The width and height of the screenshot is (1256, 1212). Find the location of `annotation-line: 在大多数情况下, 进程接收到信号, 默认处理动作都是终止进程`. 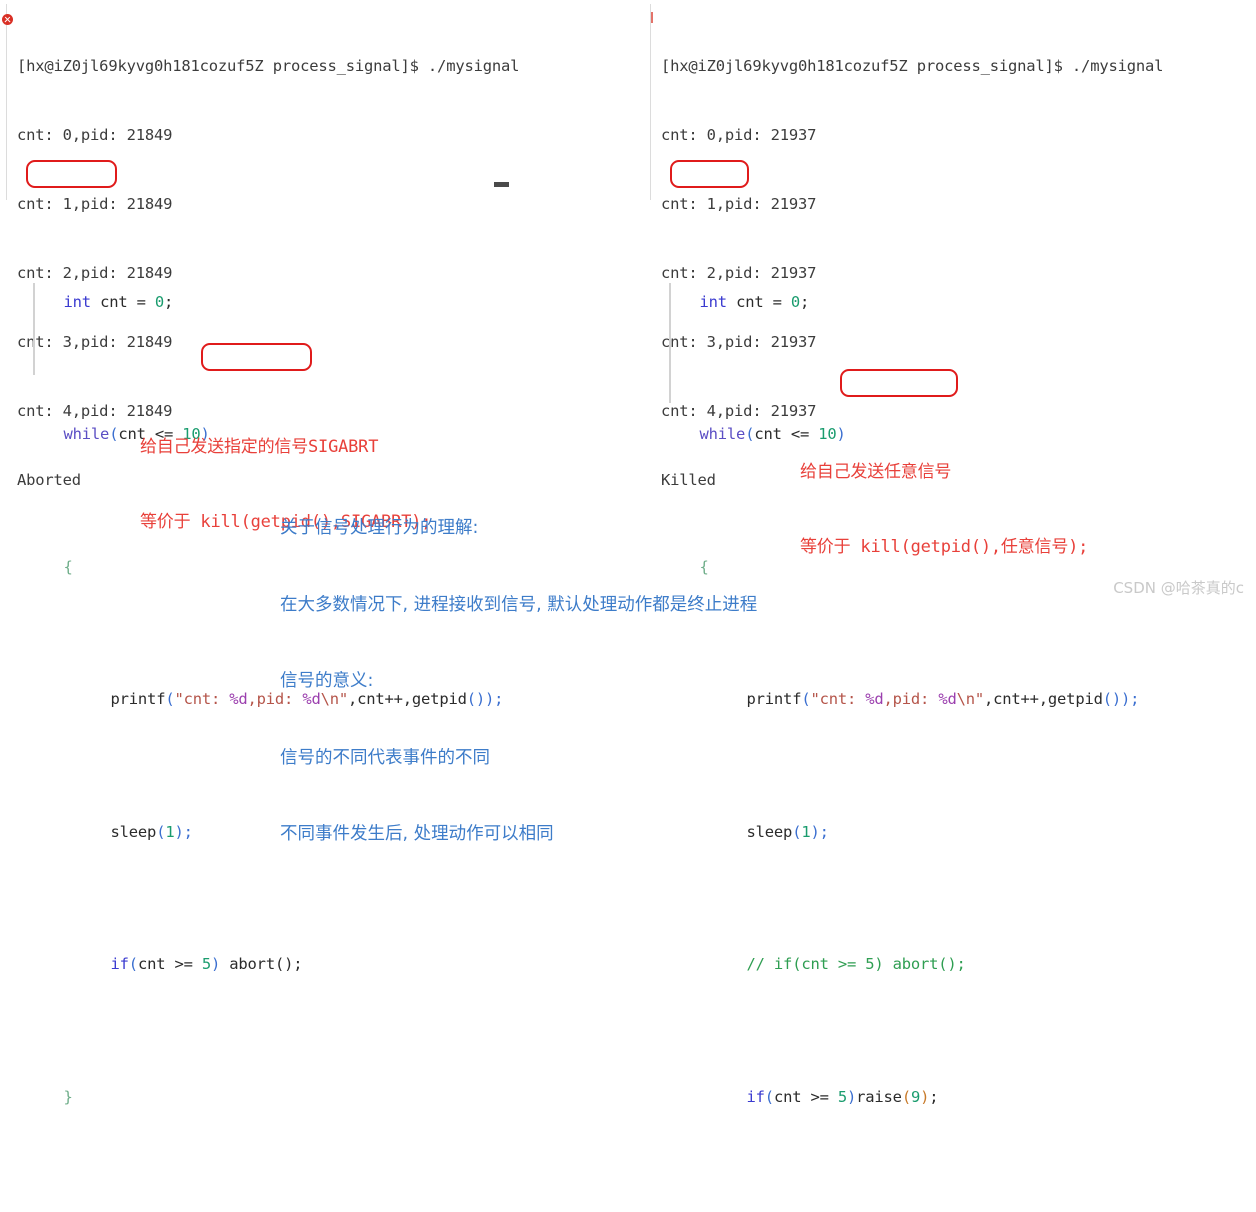

annotation-line: 在大多数情况下, 进程接收到信号, 默认处理动作都是终止进程 is located at coordinates (519, 604).